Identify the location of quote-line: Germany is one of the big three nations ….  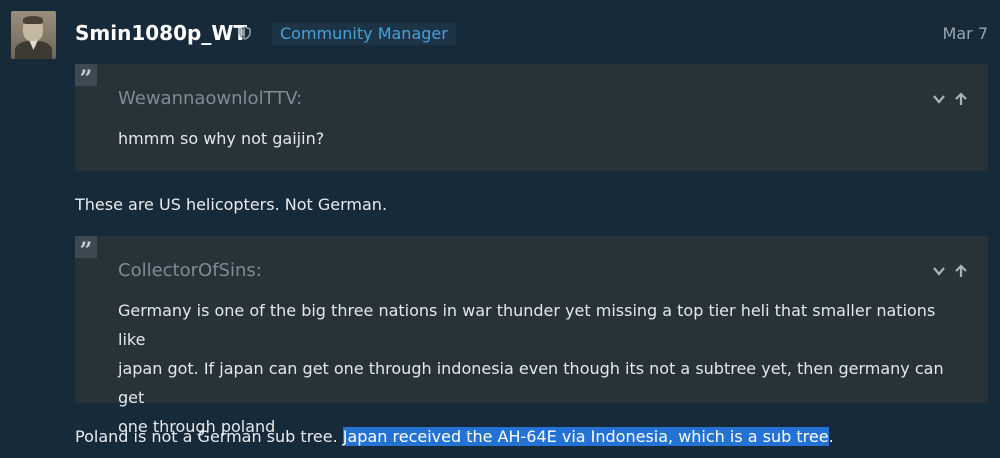
(527, 325).